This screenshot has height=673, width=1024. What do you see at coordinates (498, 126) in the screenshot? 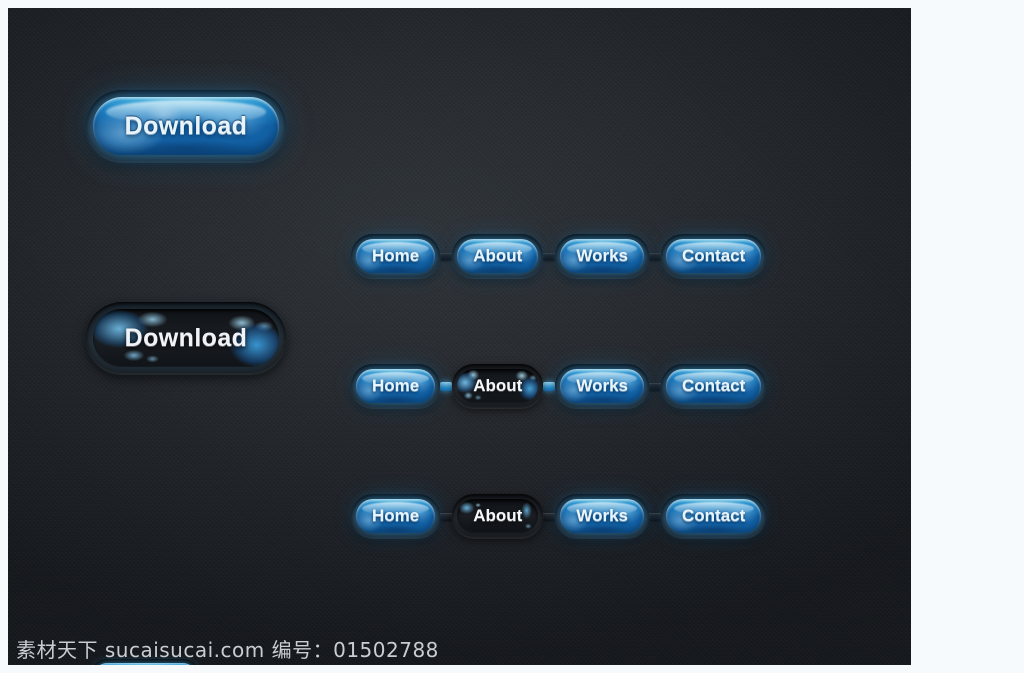
I see `download-button-filled: Download` at bounding box center [498, 126].